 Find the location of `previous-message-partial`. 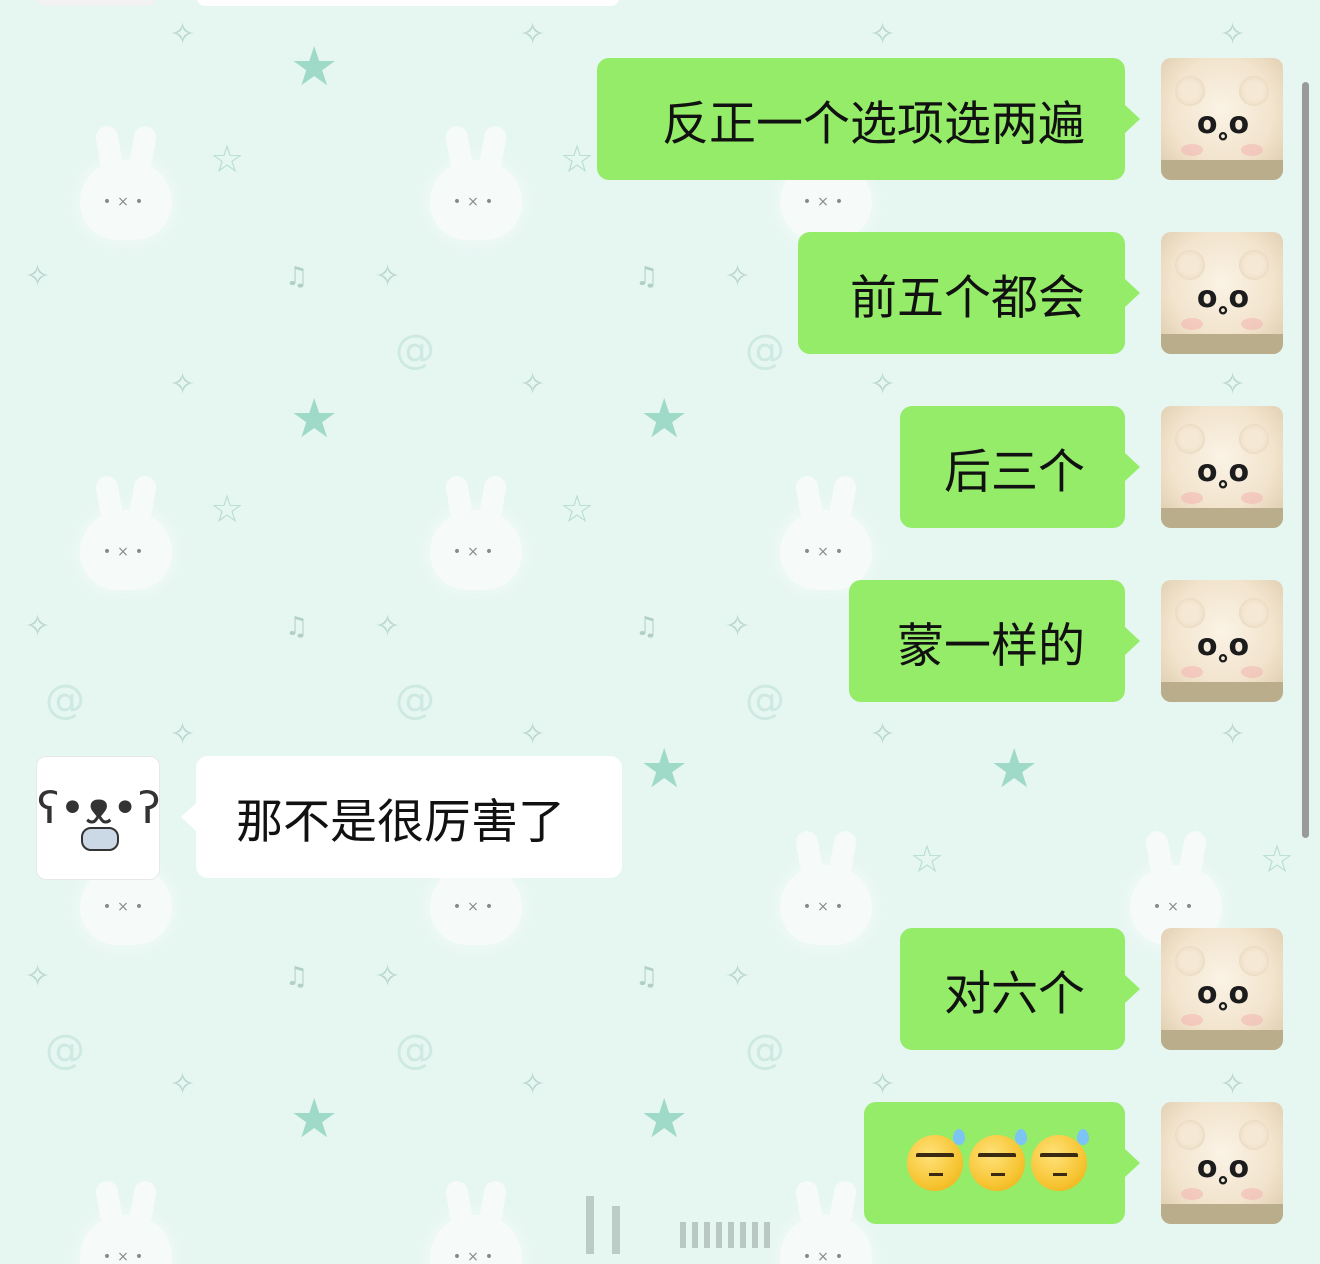

previous-message-partial is located at coordinates (408, 3).